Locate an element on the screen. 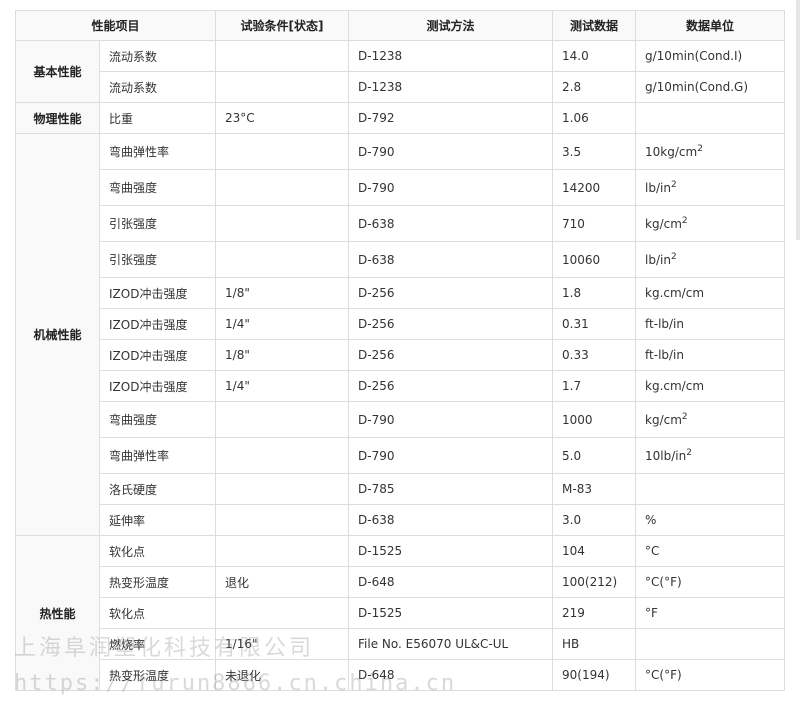 Image resolution: width=800 pixels, height=712 pixels. cell-unit is located at coordinates (710, 489).